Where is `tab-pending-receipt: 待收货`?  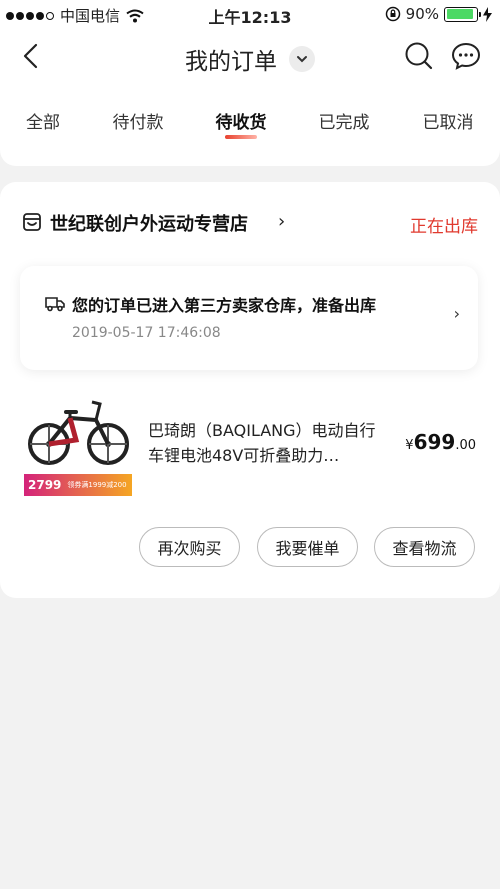
tab-pending-receipt: 待收货 is located at coordinates (241, 123).